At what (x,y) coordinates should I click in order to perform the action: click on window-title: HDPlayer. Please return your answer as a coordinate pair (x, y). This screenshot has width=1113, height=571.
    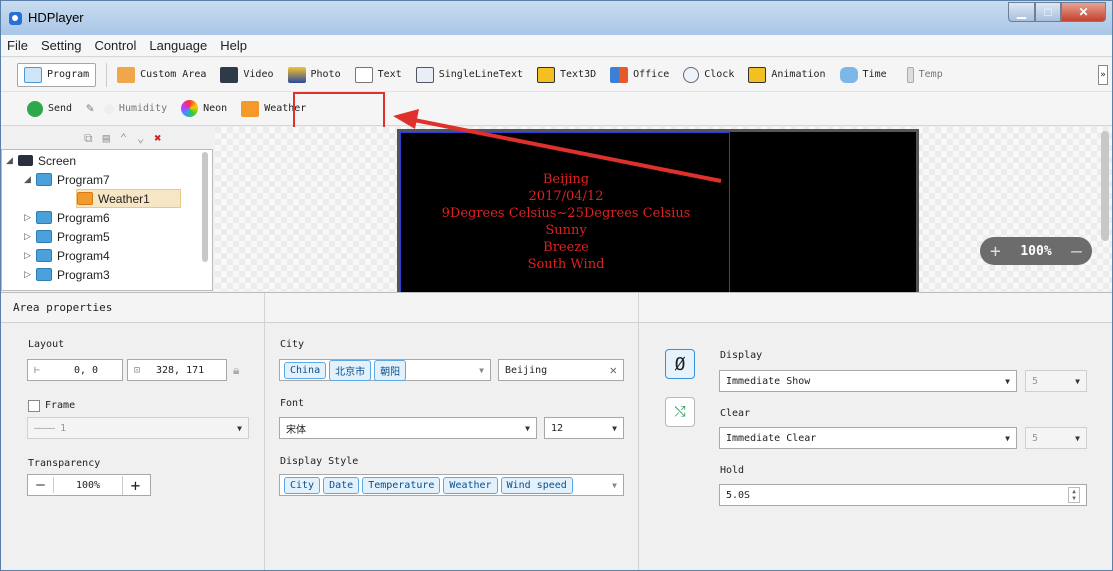
    Looking at the image, I should click on (56, 17).